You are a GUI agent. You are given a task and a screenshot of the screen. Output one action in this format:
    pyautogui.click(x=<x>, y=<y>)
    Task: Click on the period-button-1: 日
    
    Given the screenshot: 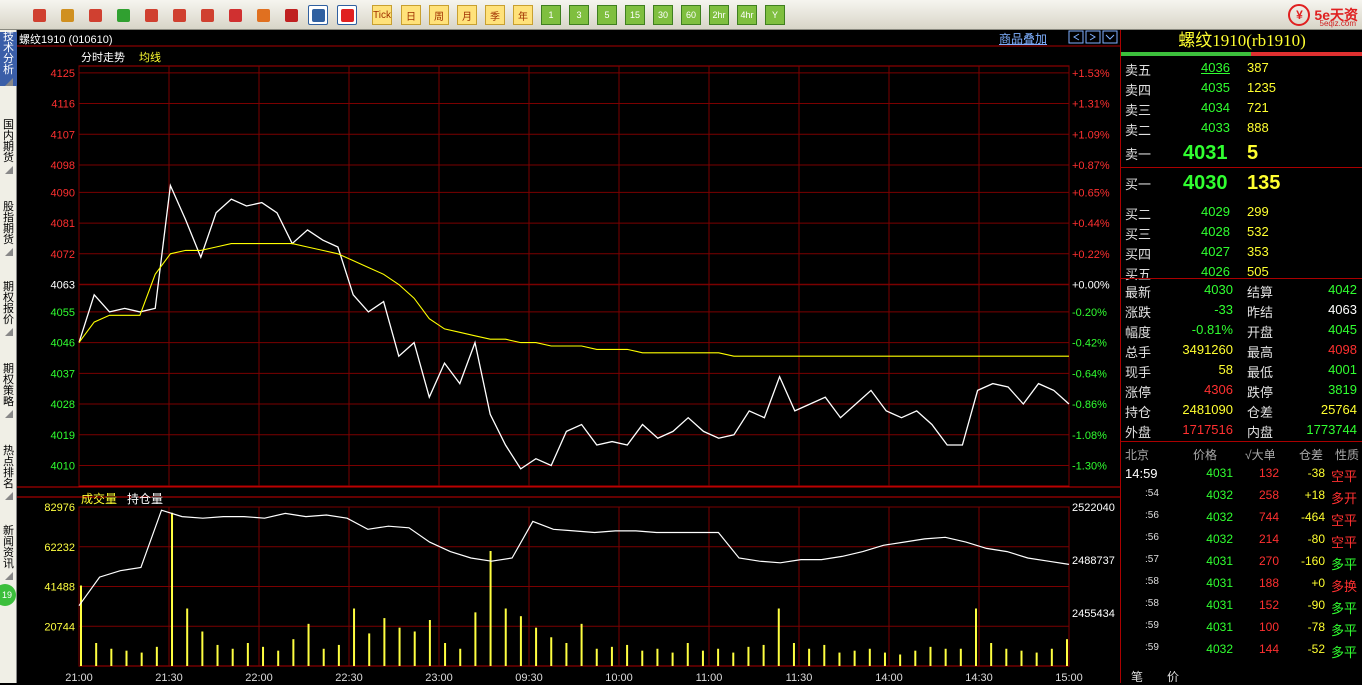 What is the action you would take?
    pyautogui.click(x=411, y=15)
    